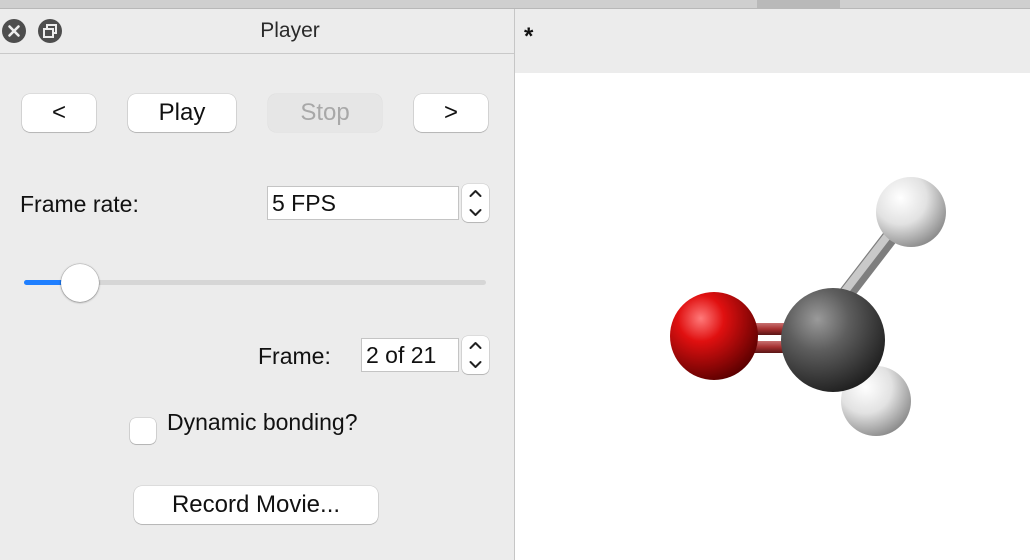 This screenshot has width=1030, height=560. What do you see at coordinates (262, 422) in the screenshot?
I see `dynamic-bonding-label: Dynamic bonding?` at bounding box center [262, 422].